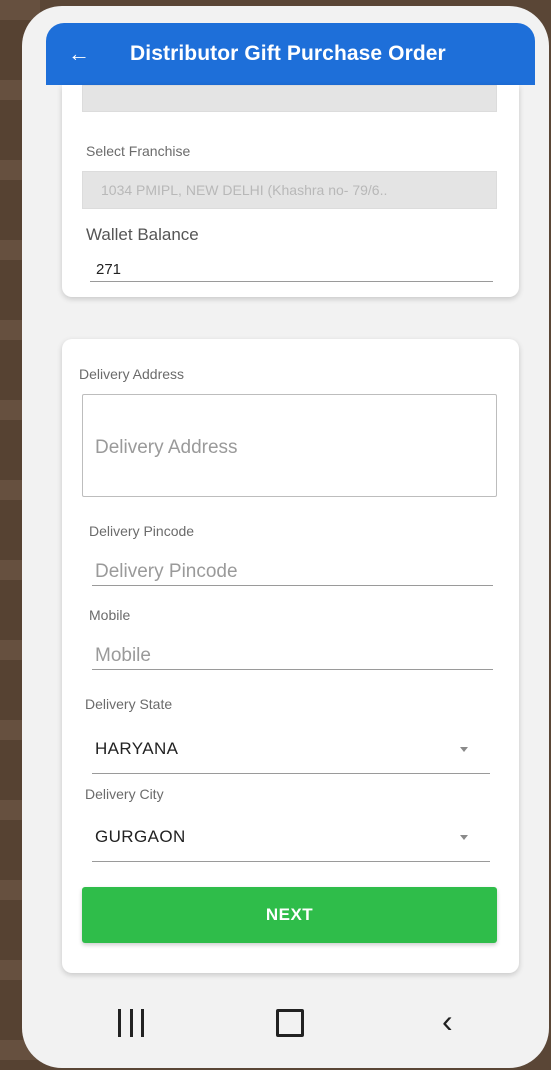 This screenshot has width=551, height=1070. Describe the element at coordinates (124, 794) in the screenshot. I see `delivery-city-label: Delivery City` at that location.